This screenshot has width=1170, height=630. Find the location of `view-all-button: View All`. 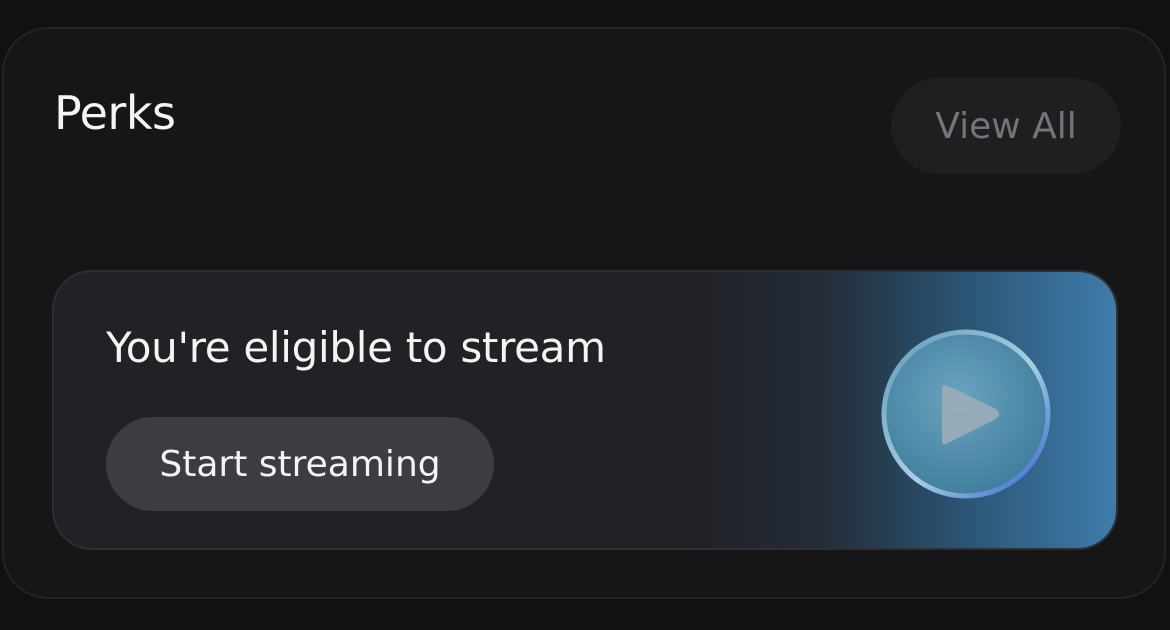

view-all-button: View All is located at coordinates (1006, 126).